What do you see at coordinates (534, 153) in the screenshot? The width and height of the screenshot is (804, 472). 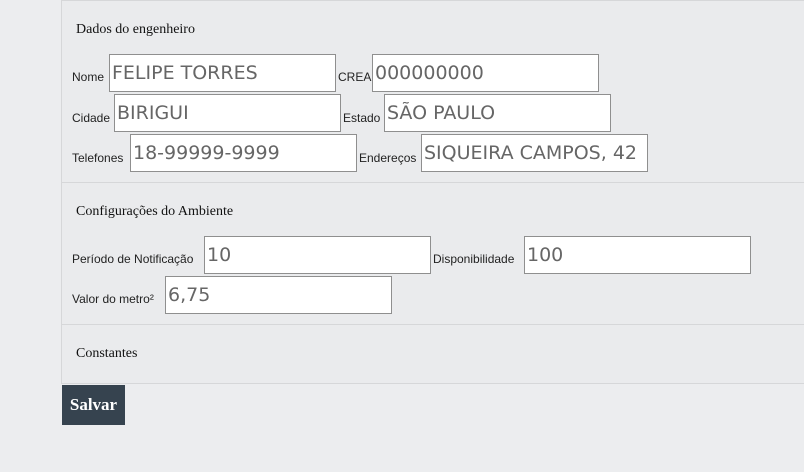 I see `addresses-field` at bounding box center [534, 153].